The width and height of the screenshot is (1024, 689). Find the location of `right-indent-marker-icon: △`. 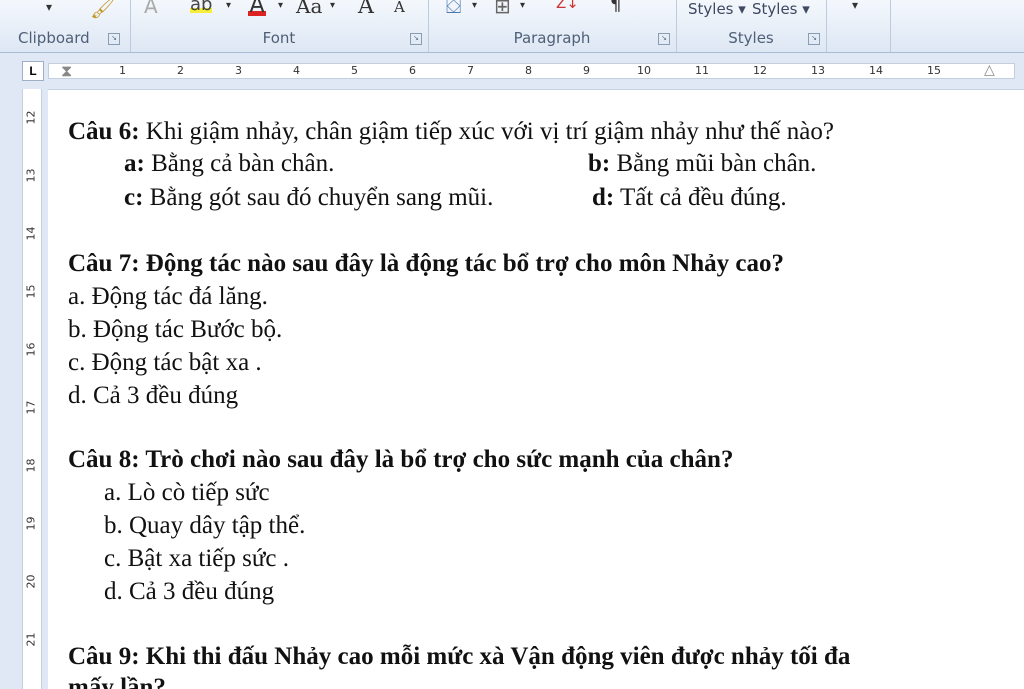

right-indent-marker-icon: △ is located at coordinates (989, 70).